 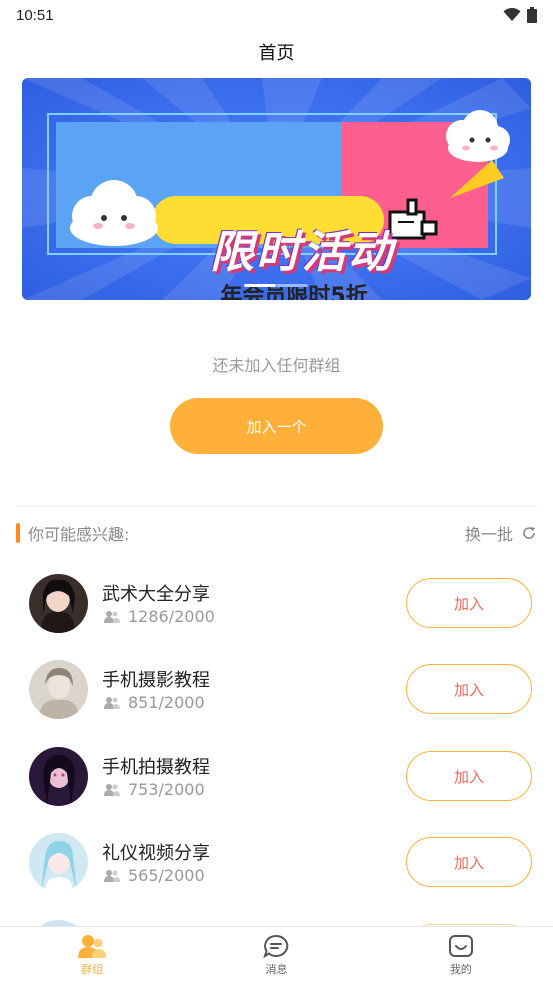 What do you see at coordinates (276, 506) in the screenshot?
I see `divider` at bounding box center [276, 506].